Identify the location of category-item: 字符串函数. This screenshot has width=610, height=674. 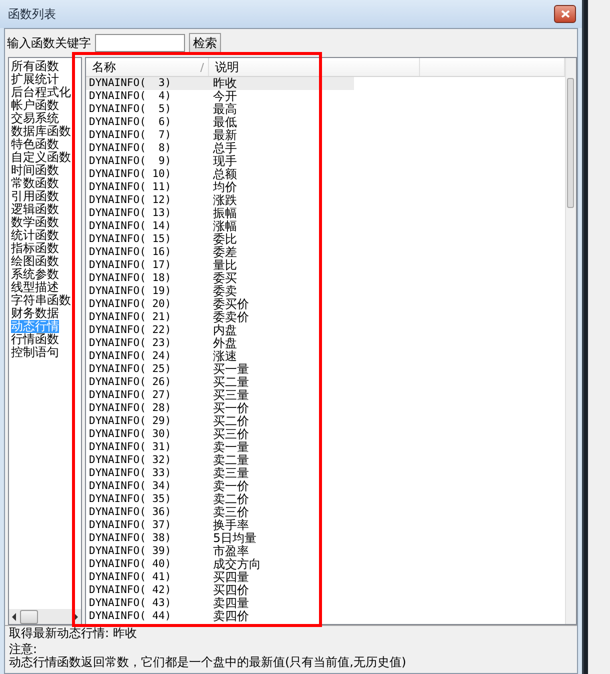
(41, 300).